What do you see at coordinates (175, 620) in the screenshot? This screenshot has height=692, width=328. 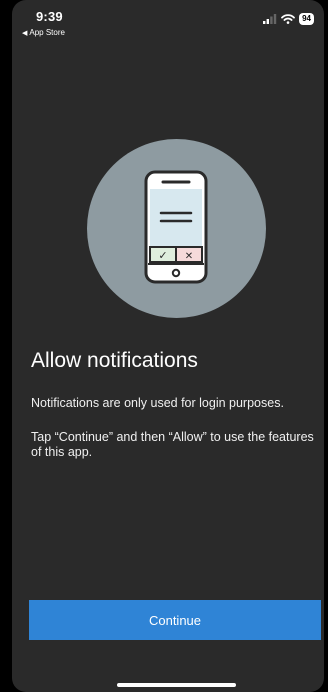 I see `continue-button: Continue` at bounding box center [175, 620].